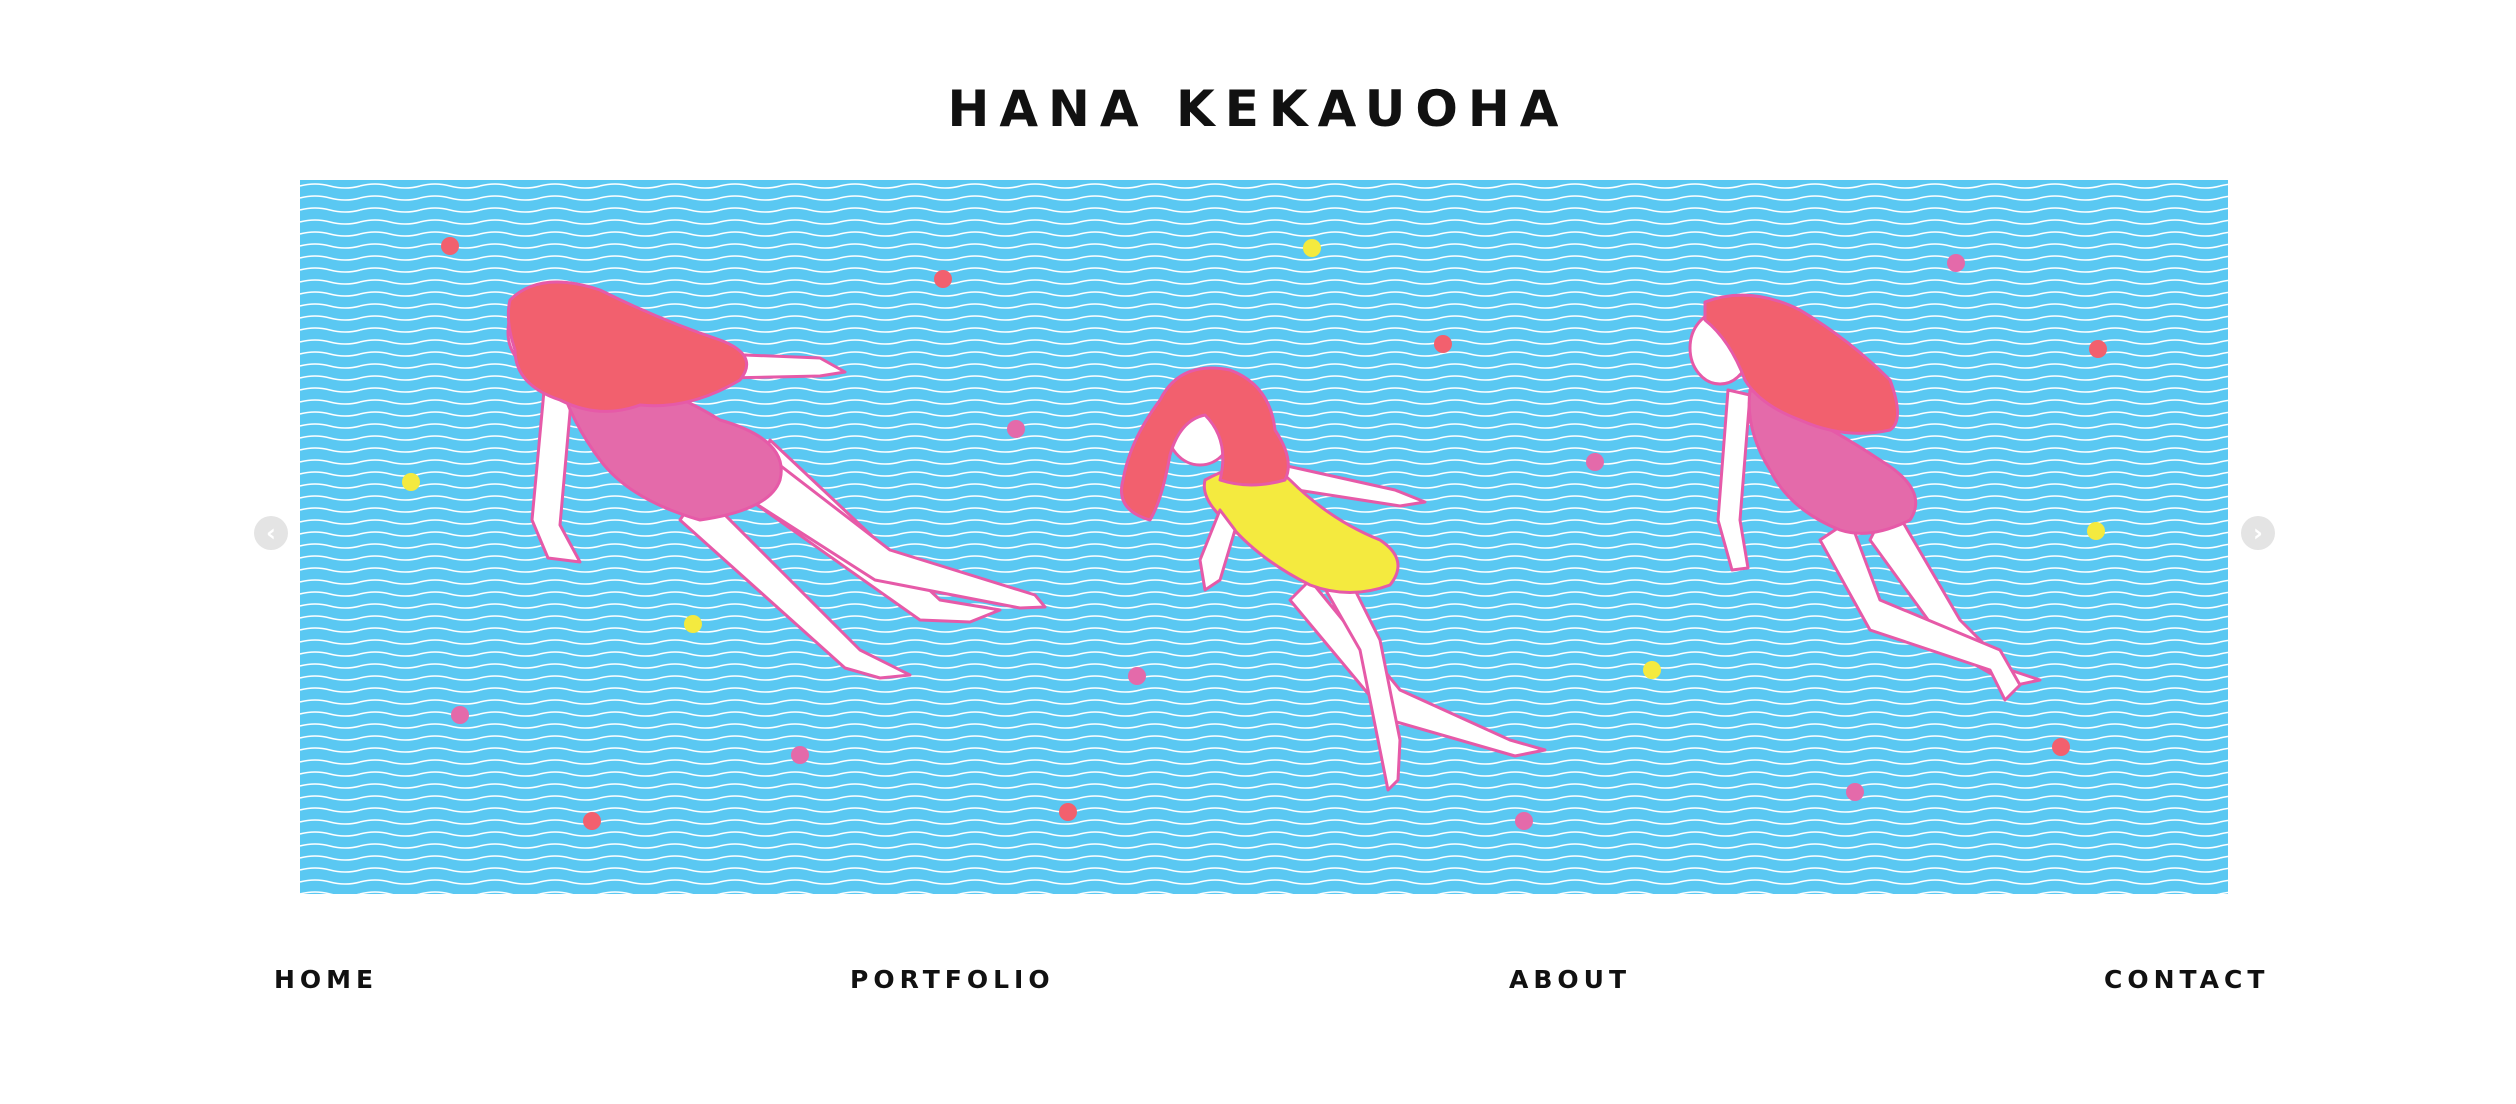 This screenshot has height=1104, width=2516. I want to click on nav-home: HOME, so click(326, 980).